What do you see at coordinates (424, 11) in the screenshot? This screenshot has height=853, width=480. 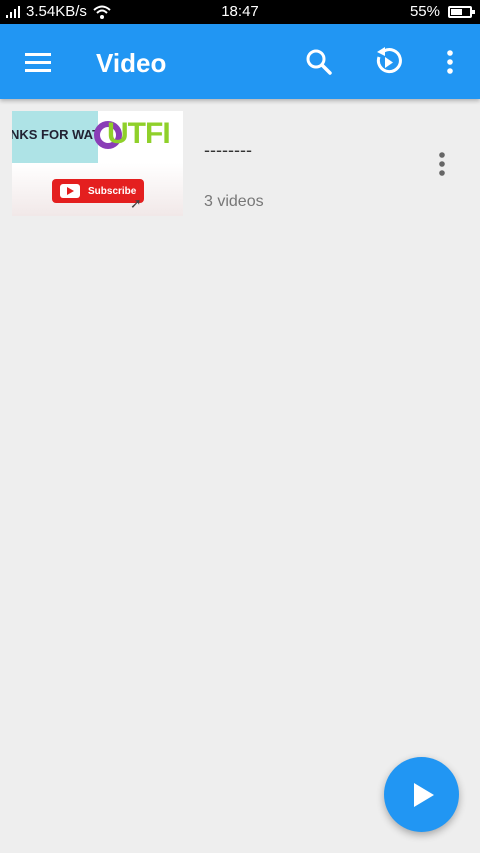 I see `battery-percent: 55%` at bounding box center [424, 11].